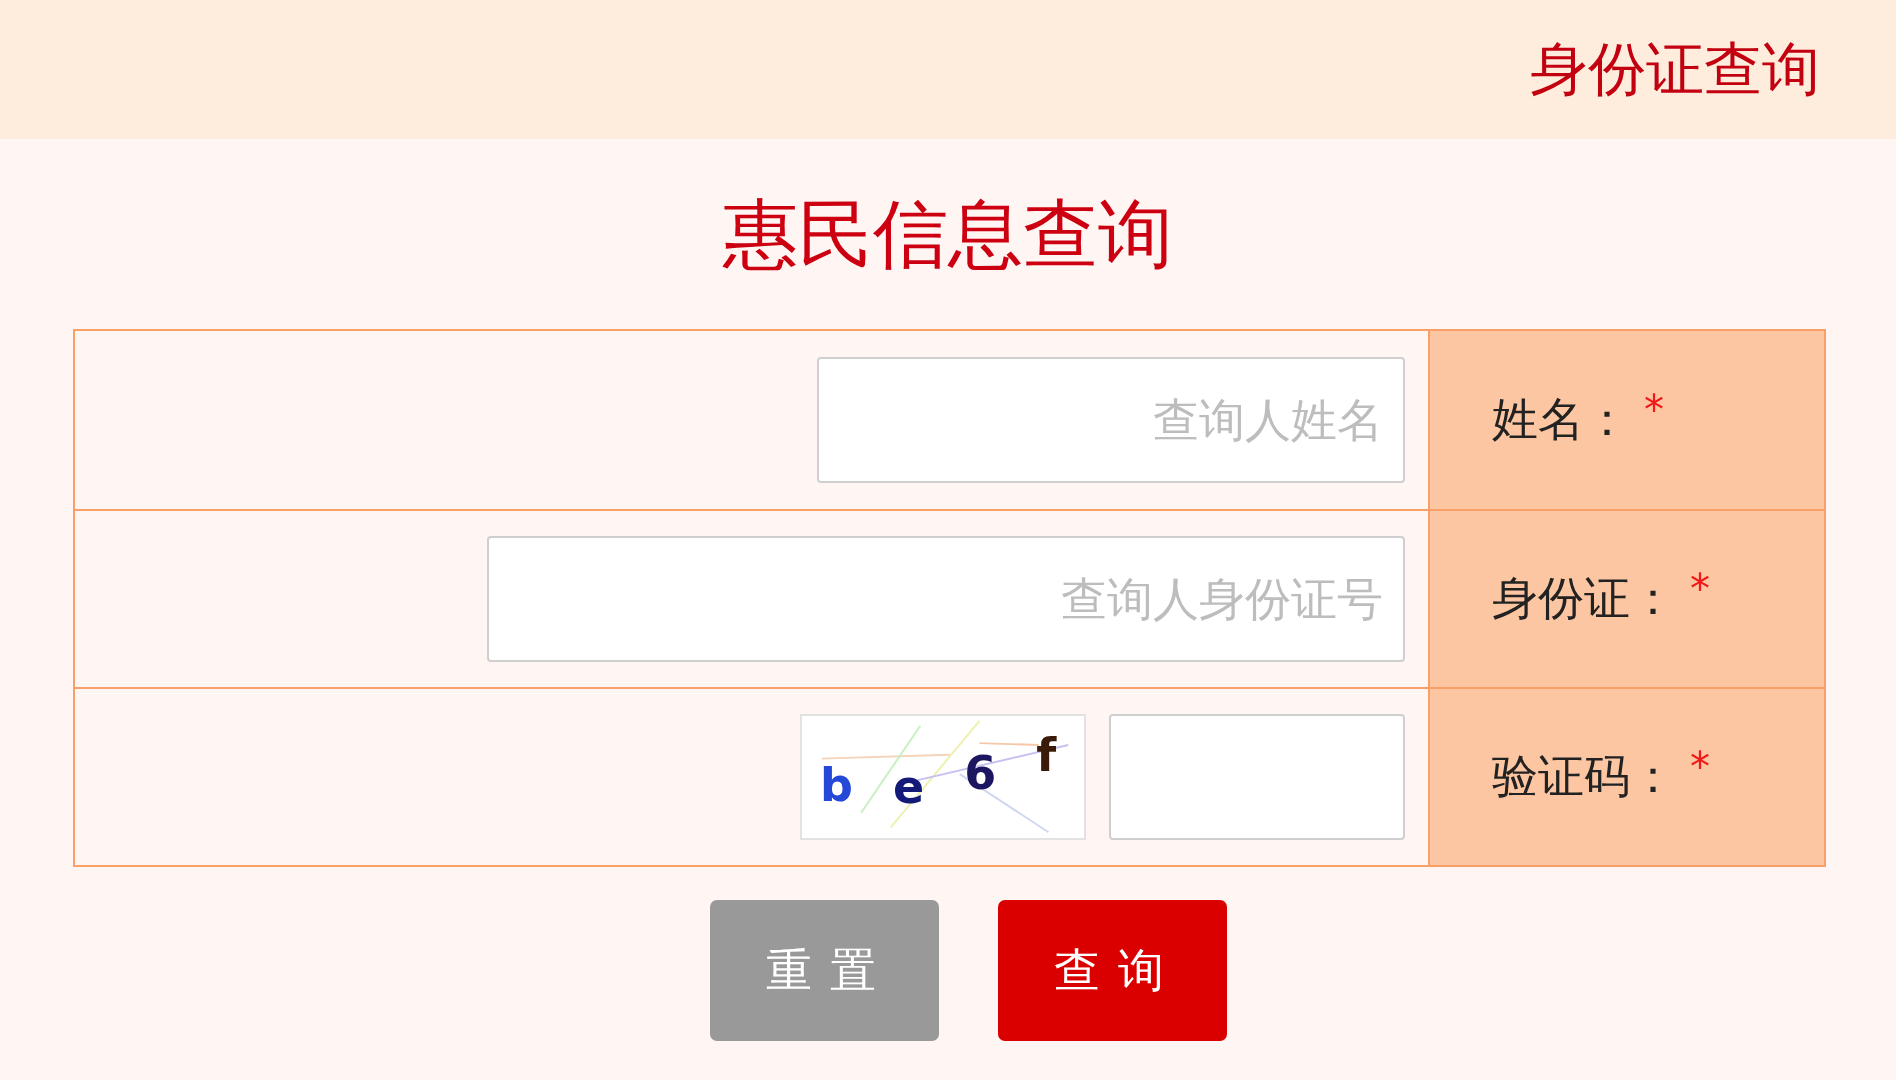  Describe the element at coordinates (836, 785) in the screenshot. I see `captcha-char: b` at that location.